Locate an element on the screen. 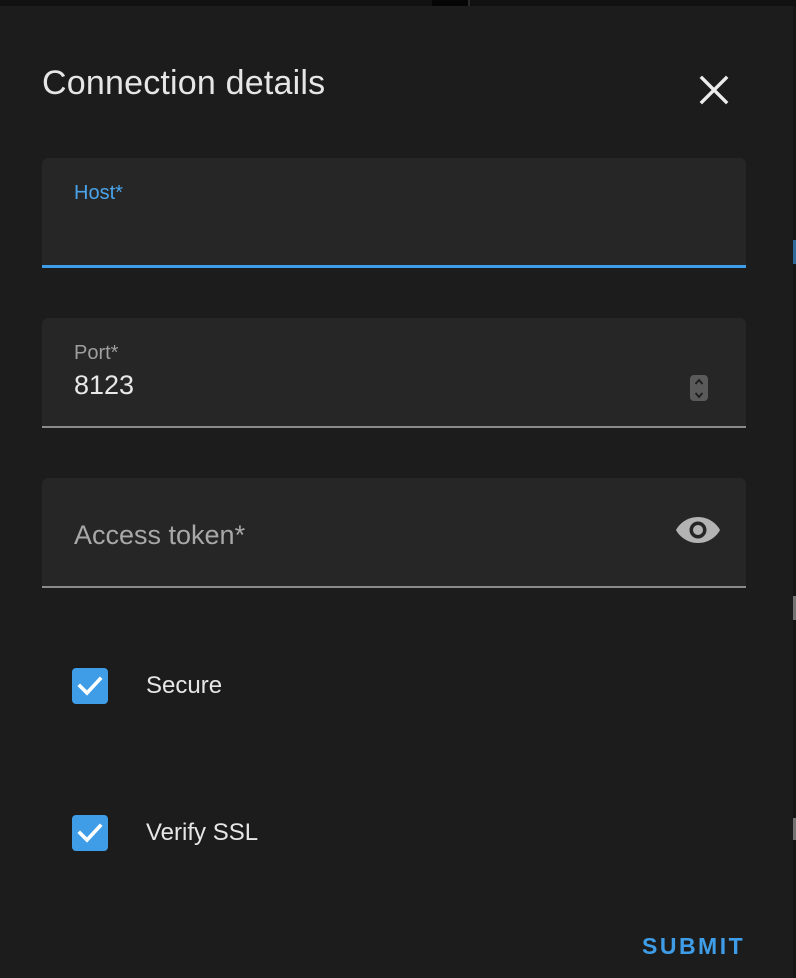 Image resolution: width=796 pixels, height=978 pixels. verify-ssl-label: Verify SSL is located at coordinates (202, 832).